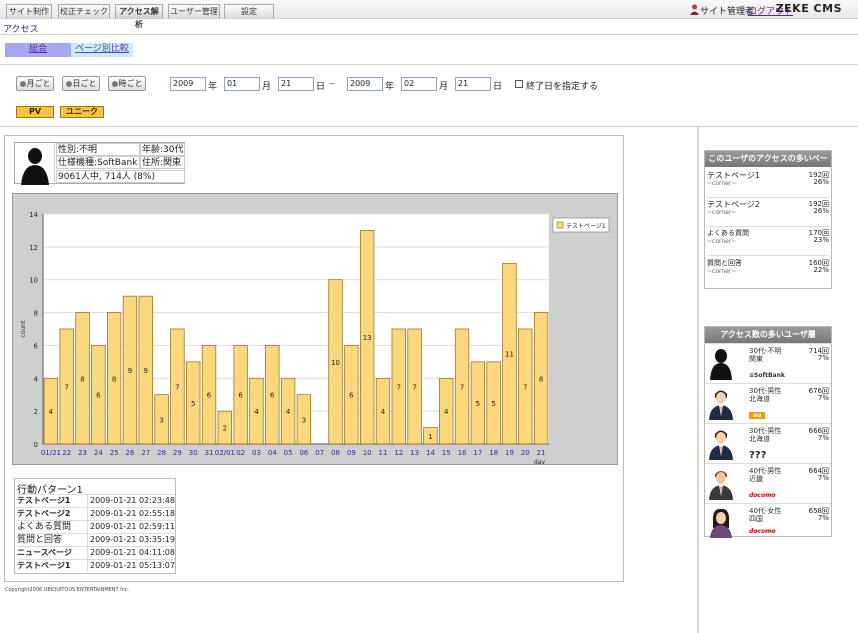 This screenshot has height=633, width=858. I want to click on x-tick-label: 20, so click(525, 453).